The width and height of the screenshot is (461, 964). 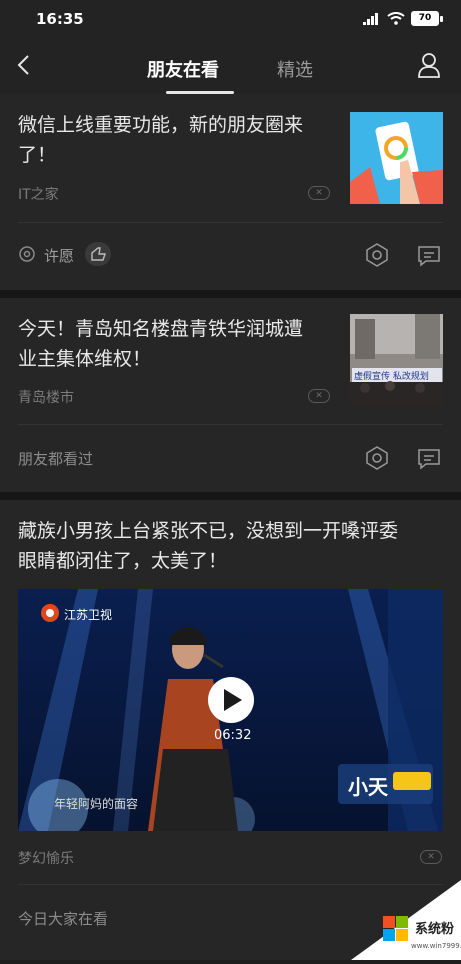 I want to click on profile-icon, so click(x=429, y=65).